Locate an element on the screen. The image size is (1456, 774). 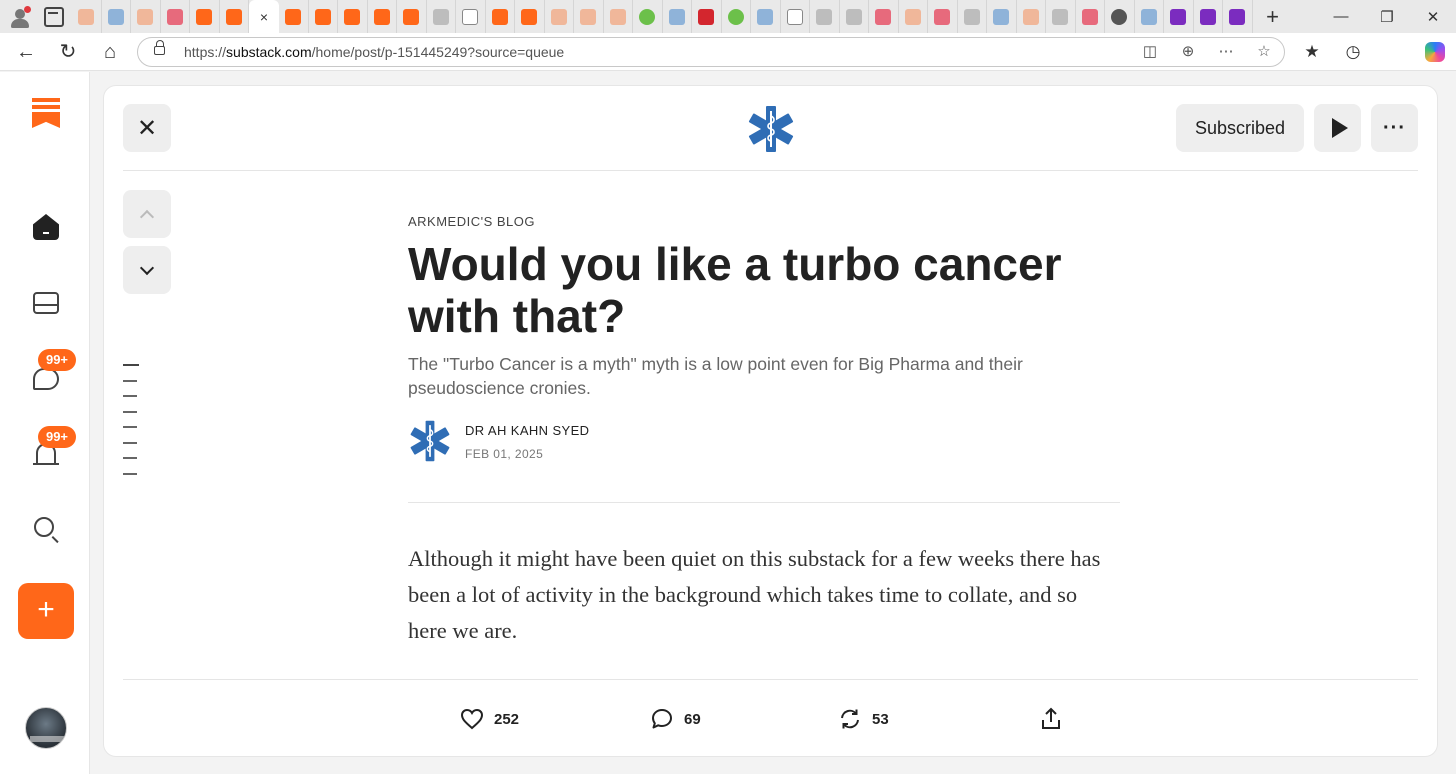
create-button: + is located at coordinates (46, 611).